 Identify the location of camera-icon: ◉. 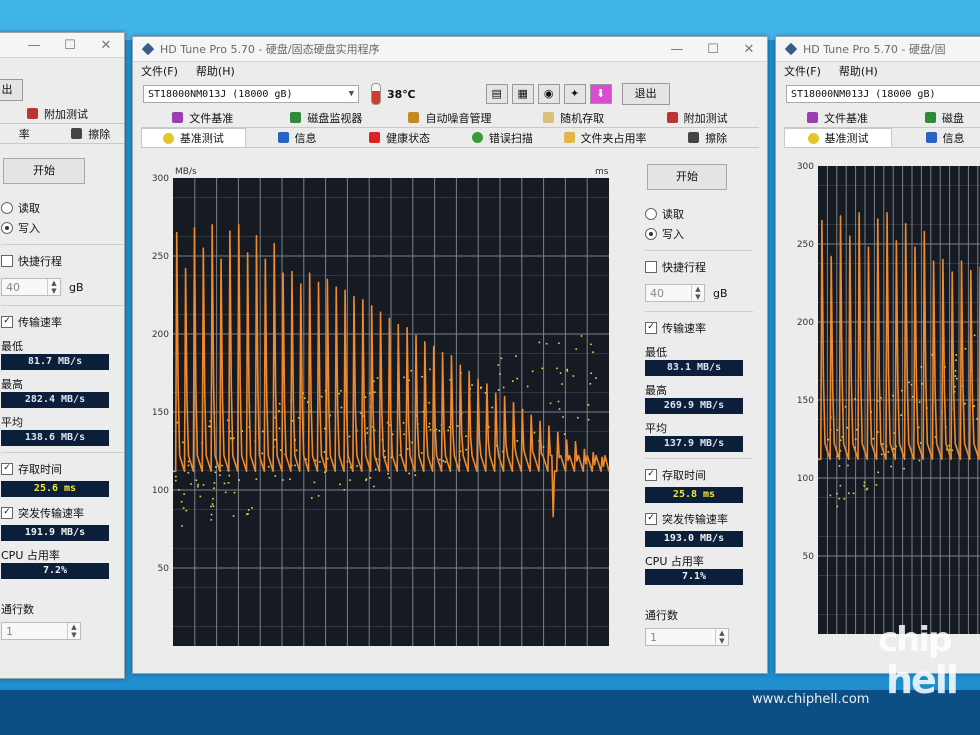
(548, 94).